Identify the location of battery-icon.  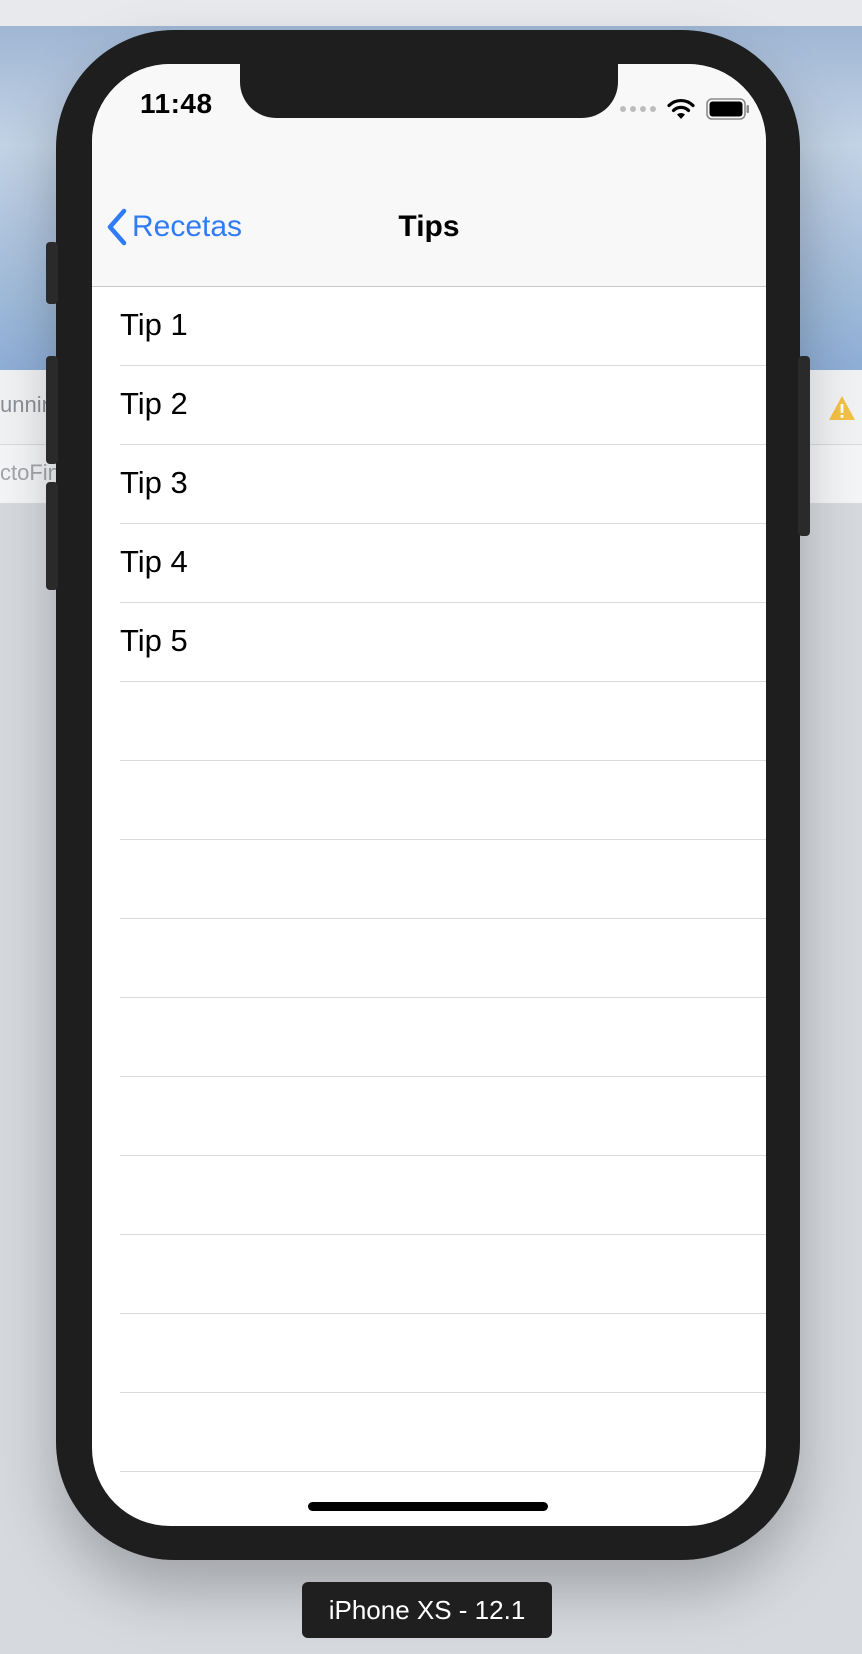
(727, 109).